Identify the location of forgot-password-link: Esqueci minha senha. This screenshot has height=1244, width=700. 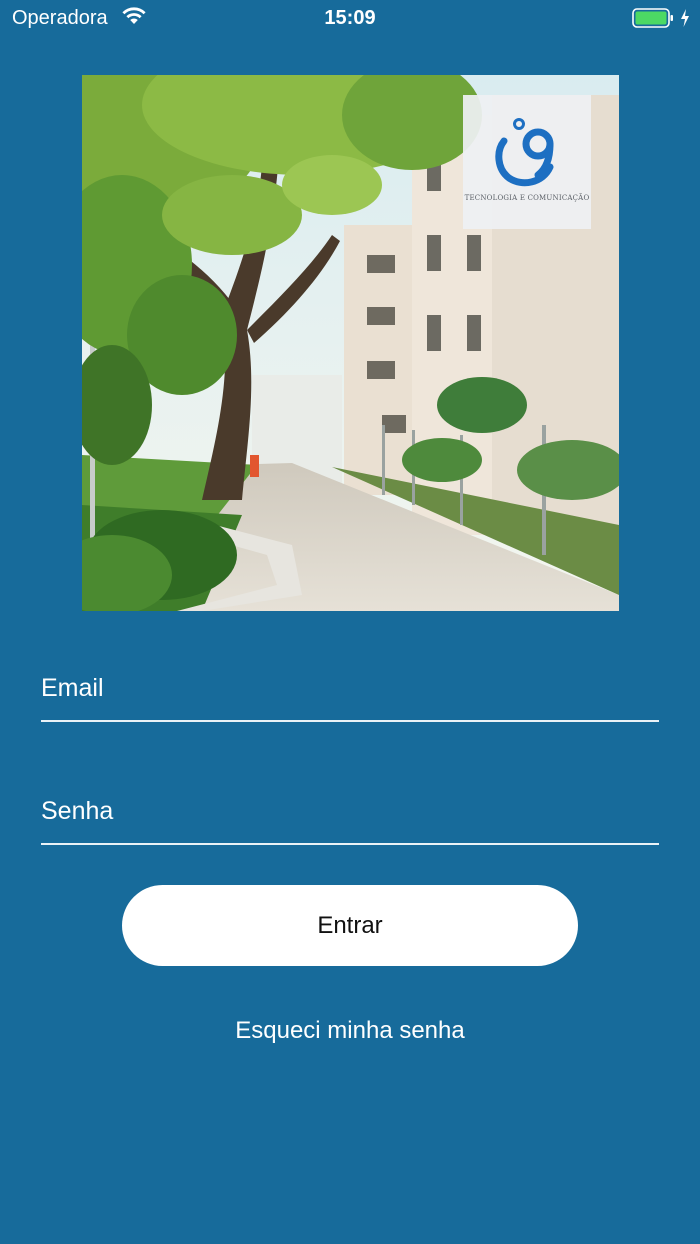
(350, 1031).